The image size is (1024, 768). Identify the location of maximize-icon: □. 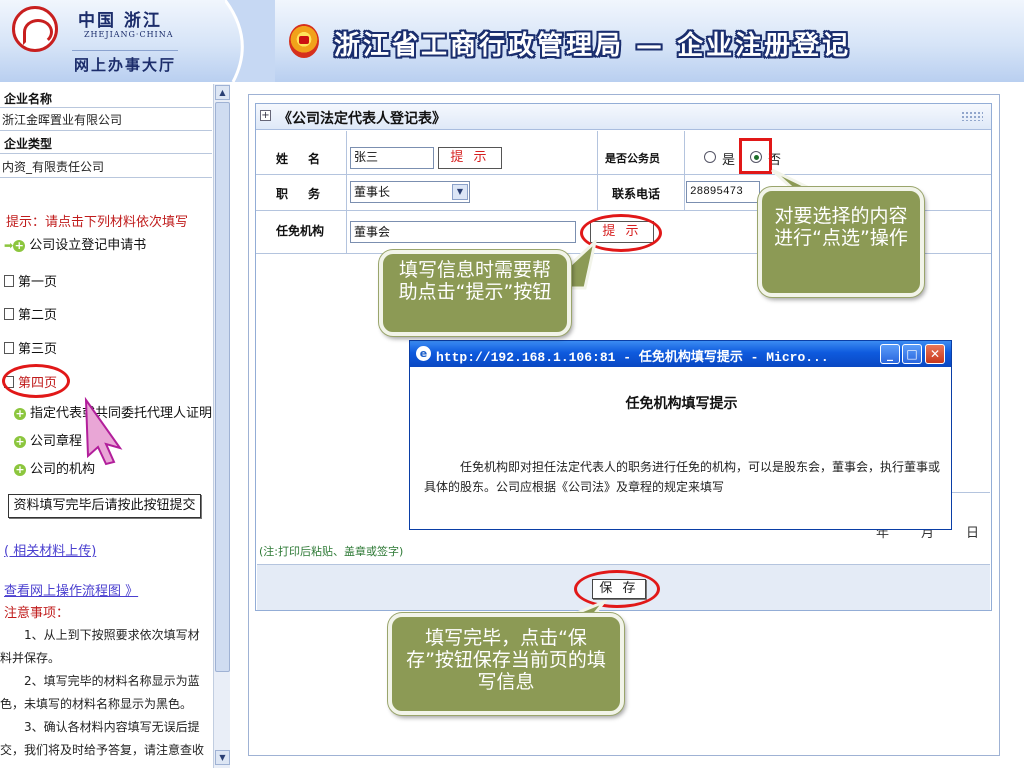
(912, 354).